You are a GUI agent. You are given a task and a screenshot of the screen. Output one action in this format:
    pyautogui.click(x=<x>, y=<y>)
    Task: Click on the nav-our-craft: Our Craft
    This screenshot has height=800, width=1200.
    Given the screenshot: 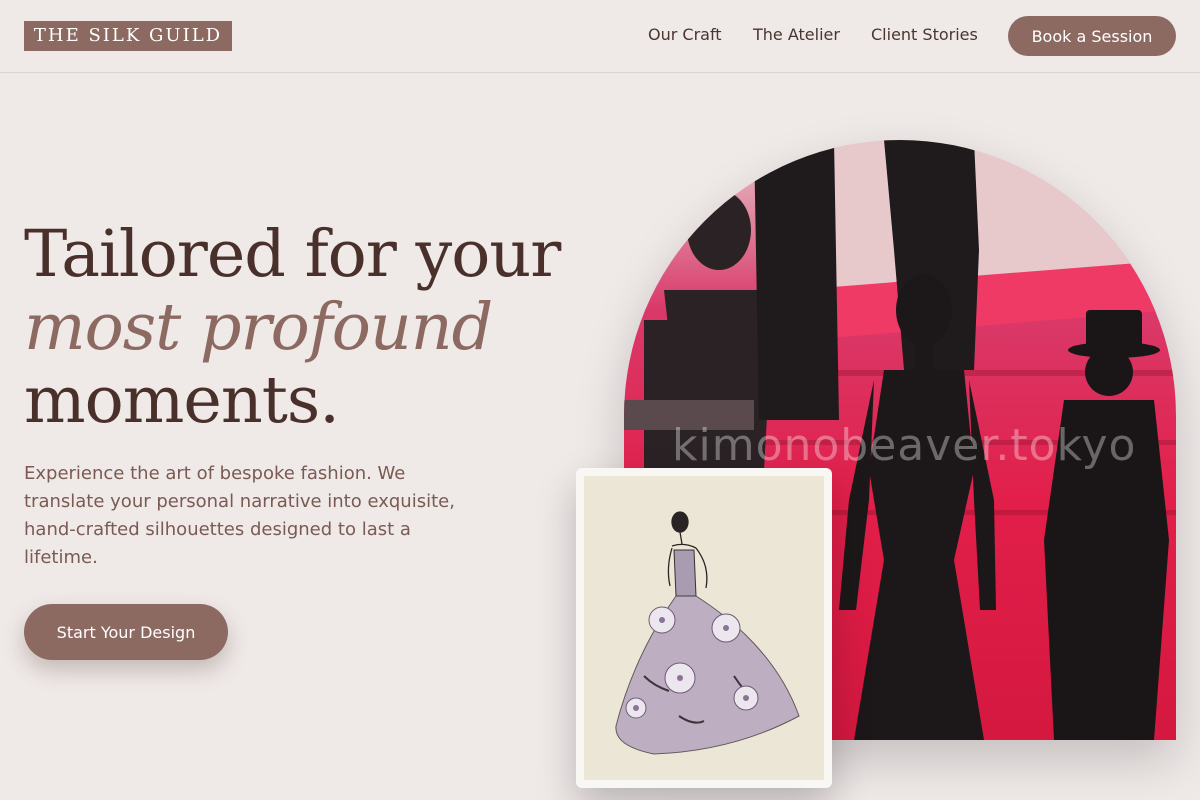 What is the action you would take?
    pyautogui.click(x=685, y=35)
    